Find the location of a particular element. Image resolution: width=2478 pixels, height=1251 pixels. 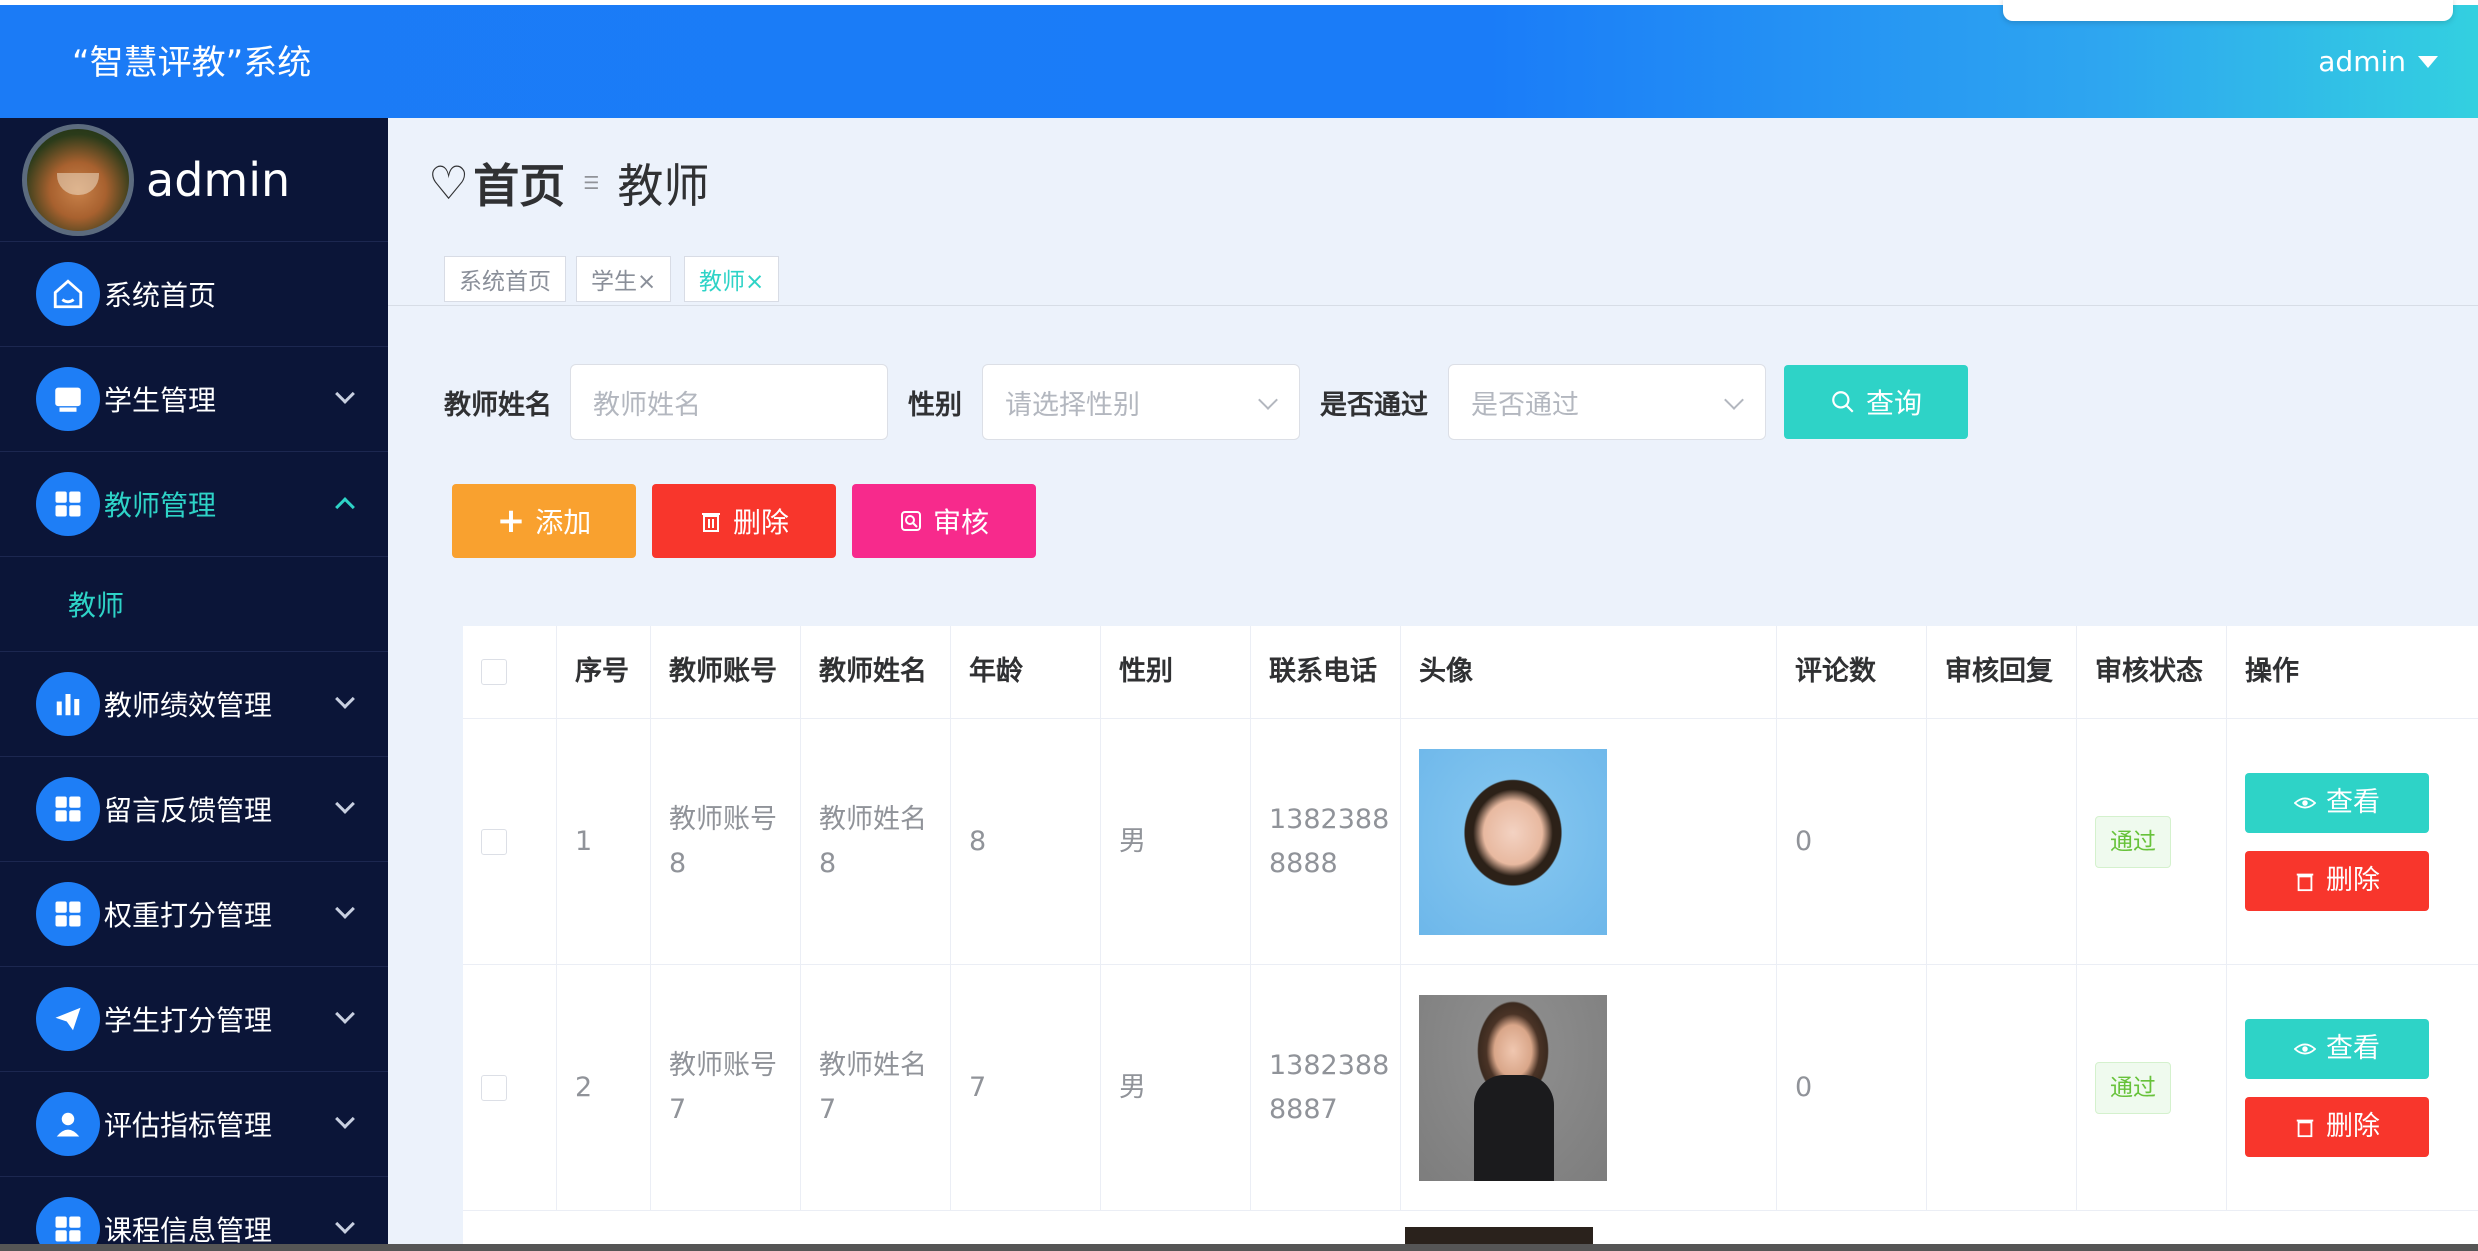

audit-button: 审核 is located at coordinates (944, 521).